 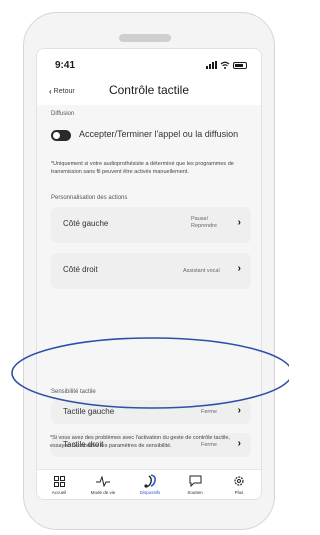 What do you see at coordinates (61, 135) in the screenshot?
I see `call-stream-toggle` at bounding box center [61, 135].